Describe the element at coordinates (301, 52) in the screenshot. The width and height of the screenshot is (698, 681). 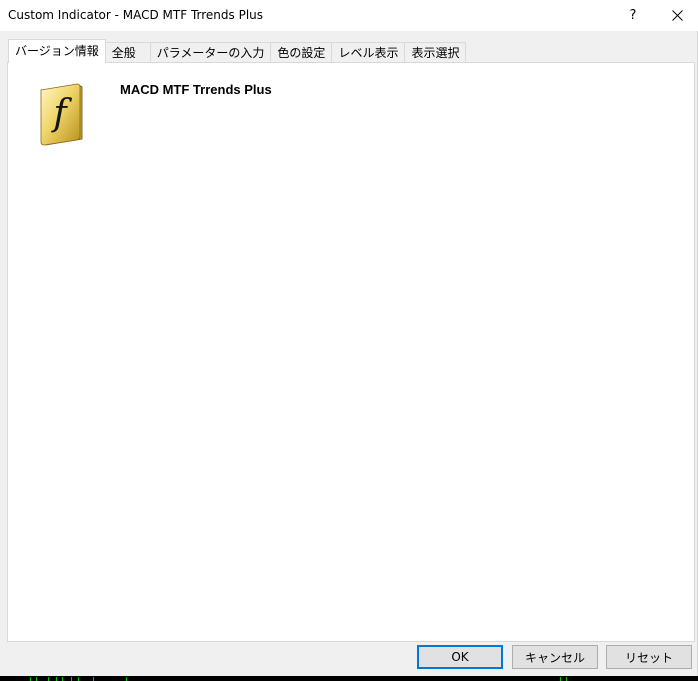
I see `tab-colors: 色の設定` at that location.